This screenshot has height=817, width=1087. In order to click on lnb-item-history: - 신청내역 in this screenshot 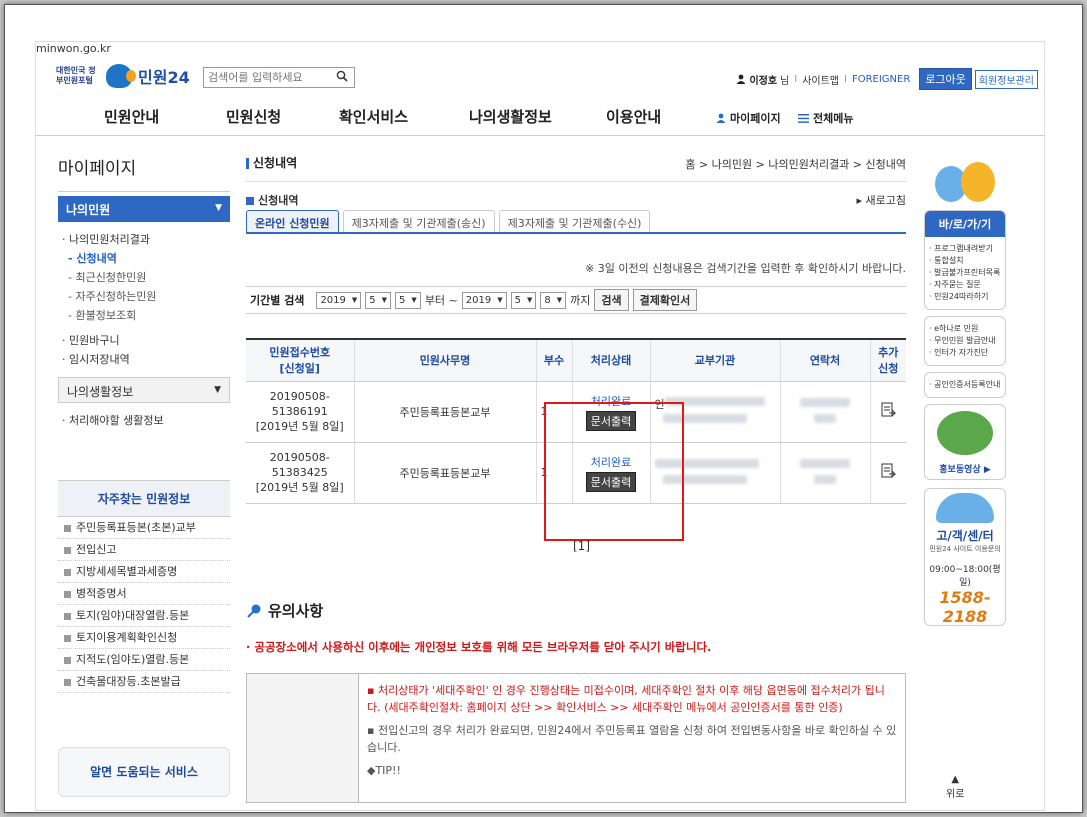, I will do `click(144, 258)`.